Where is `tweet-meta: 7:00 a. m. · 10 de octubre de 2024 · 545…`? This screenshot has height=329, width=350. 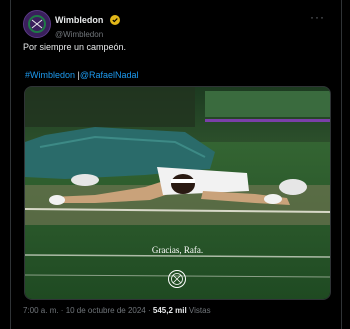 tweet-meta: 7:00 a. m. · 10 de octubre de 2024 · 545… is located at coordinates (117, 310).